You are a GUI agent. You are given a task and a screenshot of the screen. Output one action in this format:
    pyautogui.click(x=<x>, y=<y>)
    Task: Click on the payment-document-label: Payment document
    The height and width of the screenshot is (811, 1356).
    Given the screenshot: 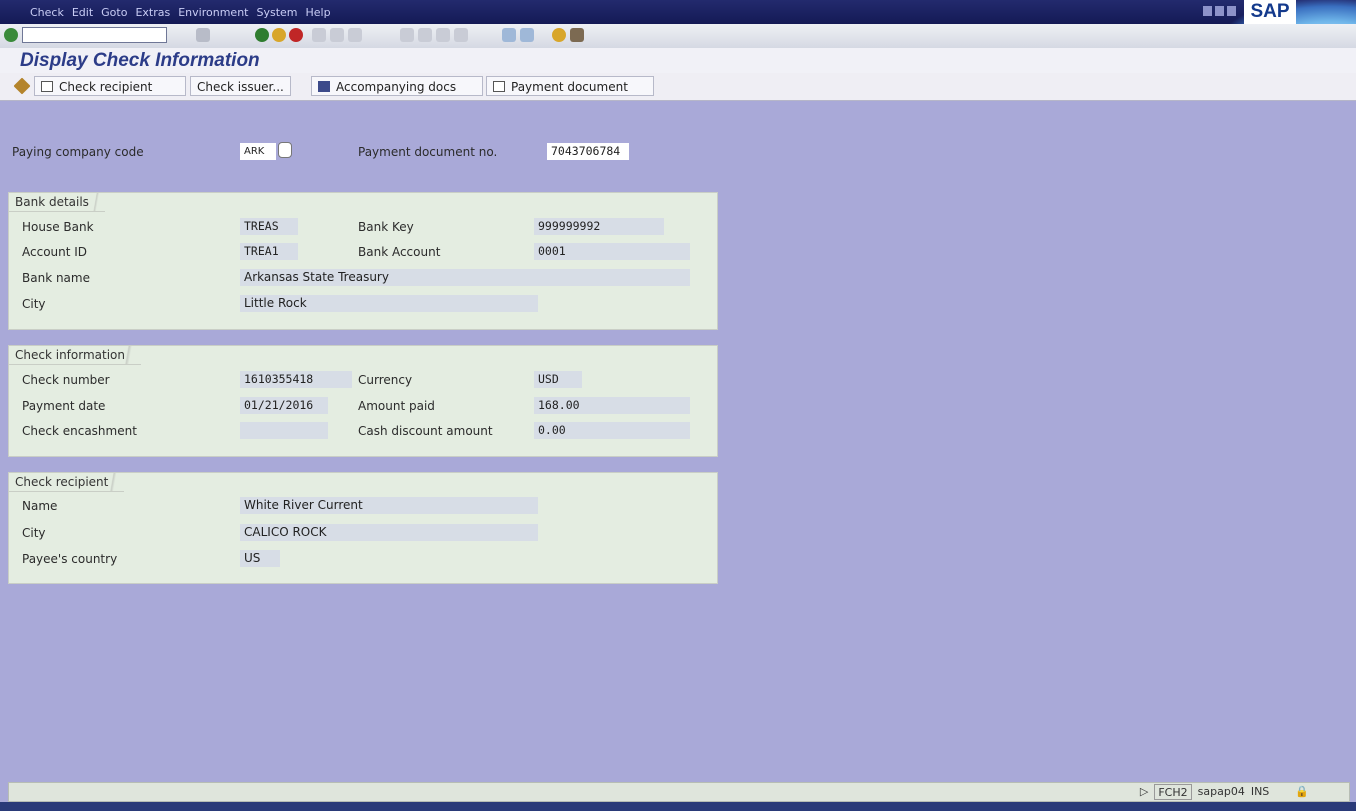 What is the action you would take?
    pyautogui.click(x=569, y=87)
    